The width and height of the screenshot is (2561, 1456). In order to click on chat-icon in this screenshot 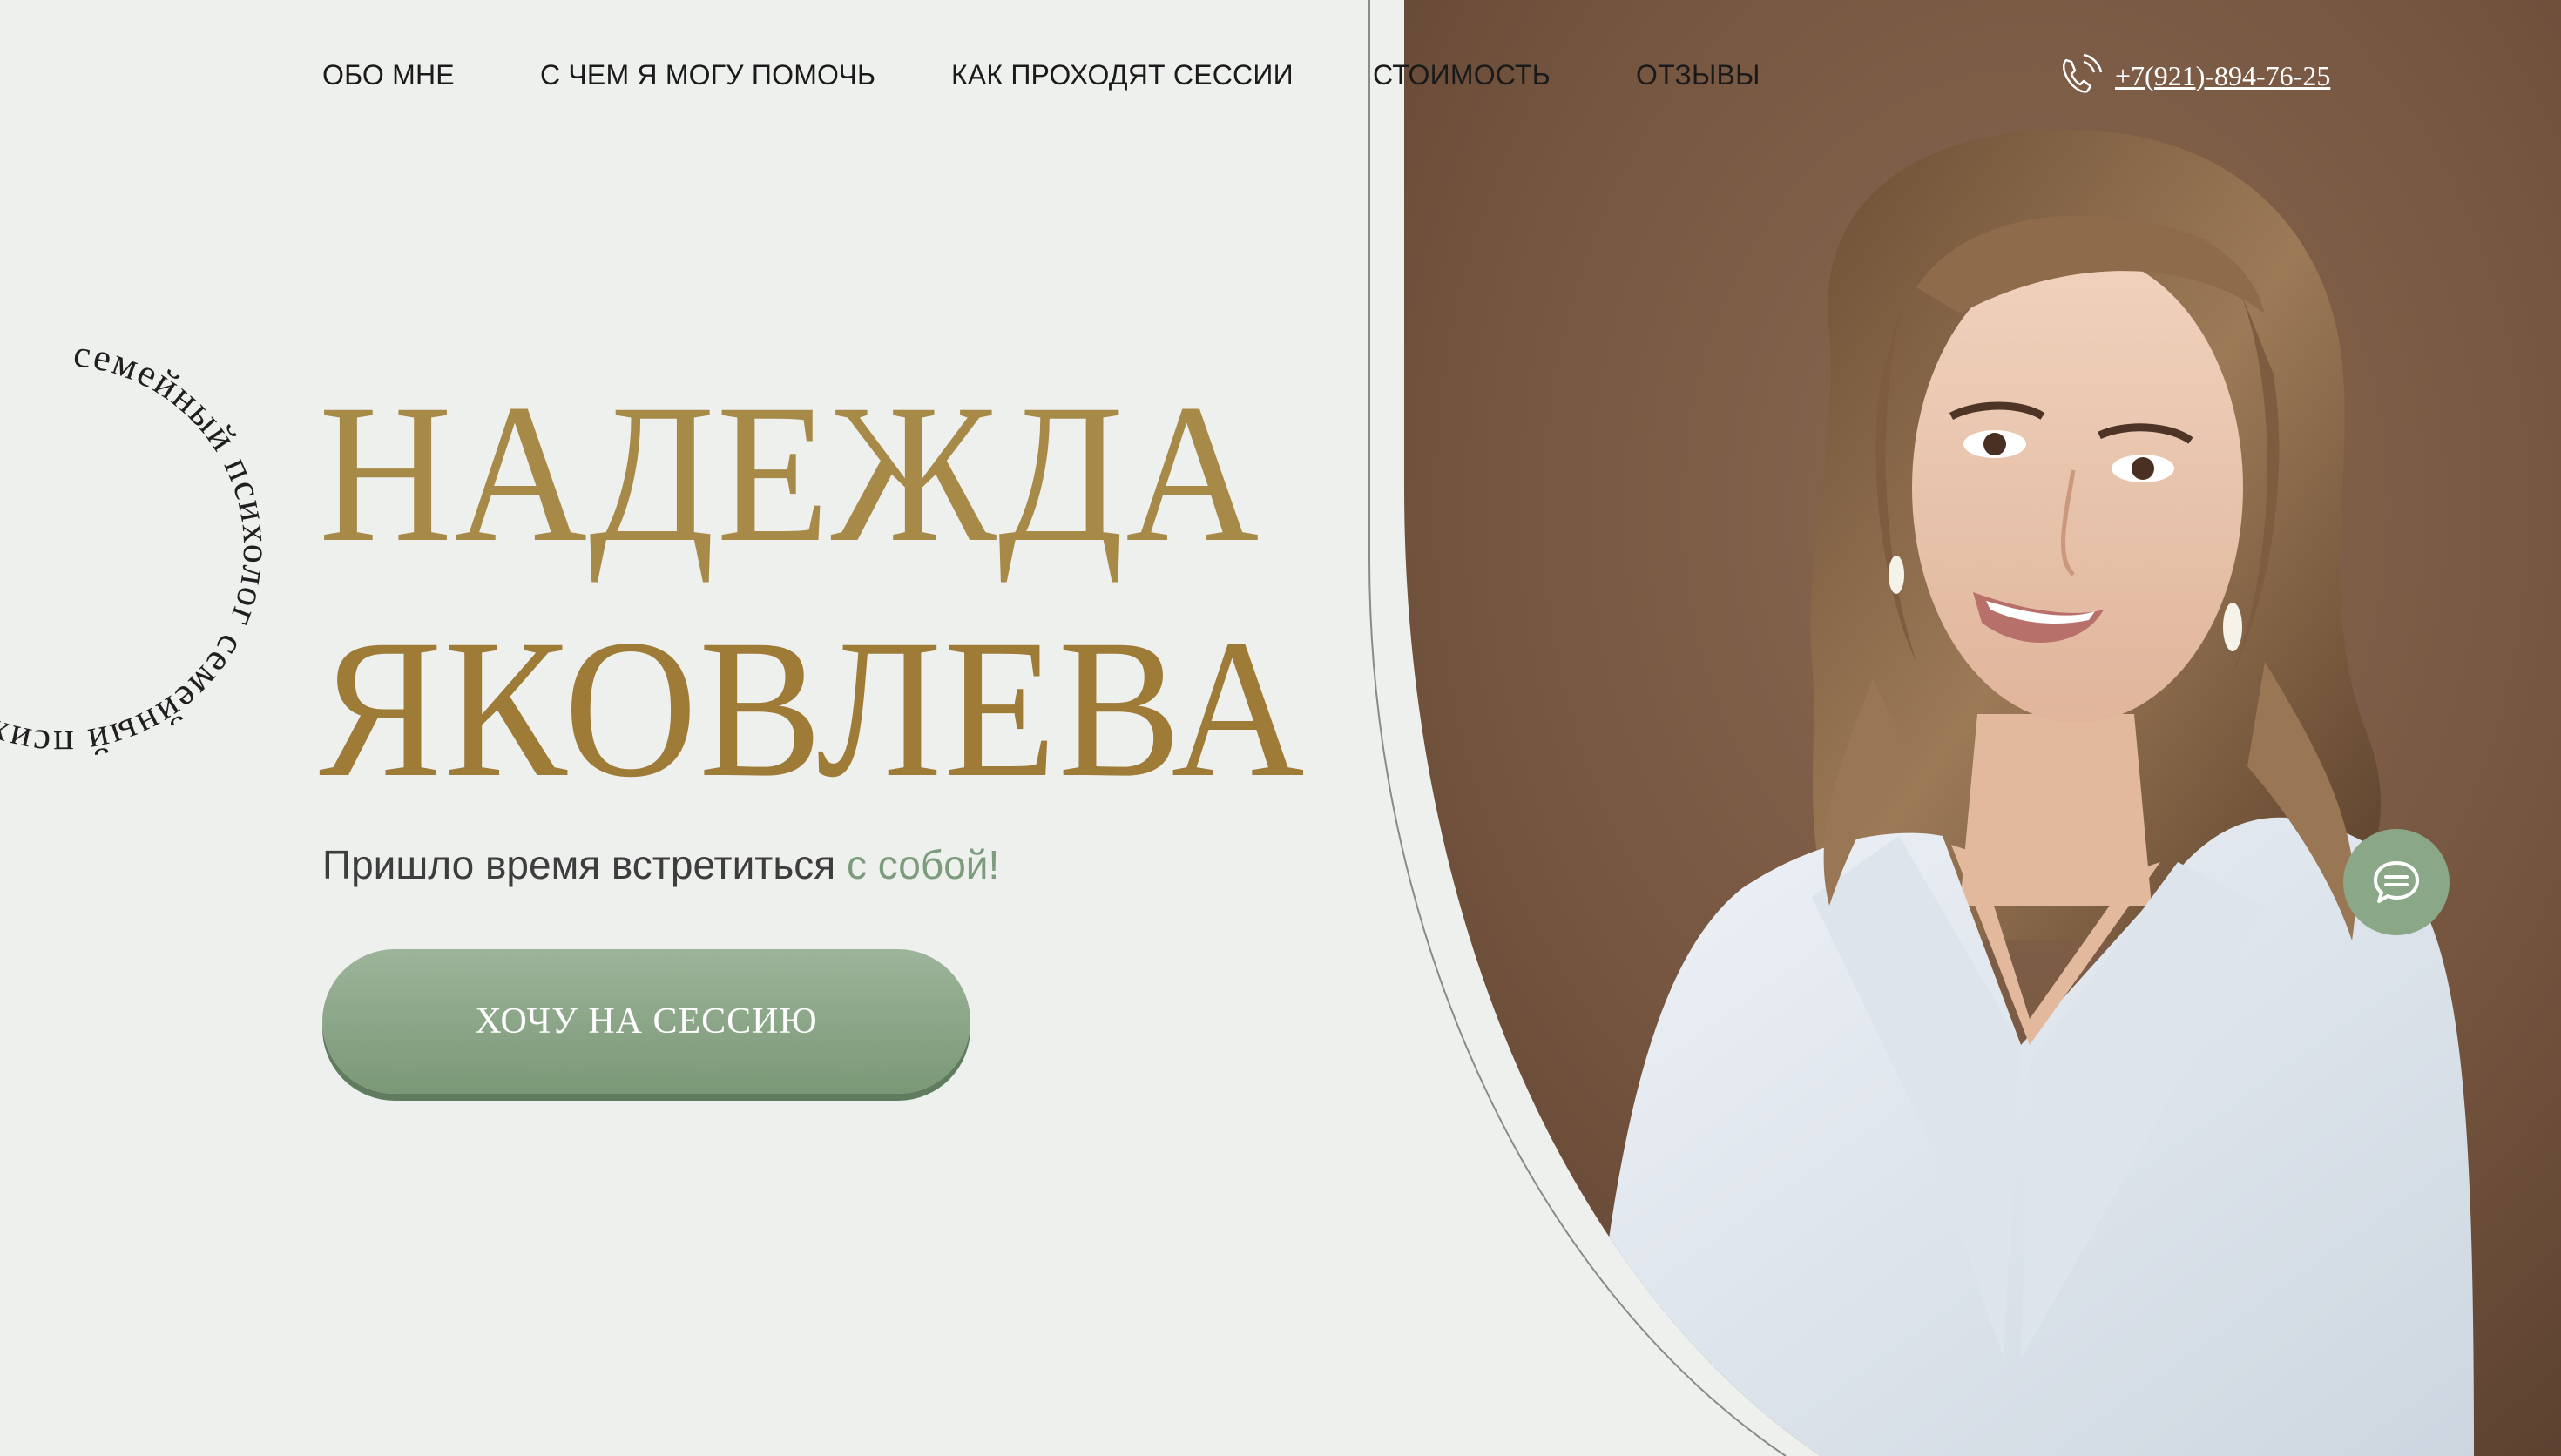, I will do `click(2396, 882)`.